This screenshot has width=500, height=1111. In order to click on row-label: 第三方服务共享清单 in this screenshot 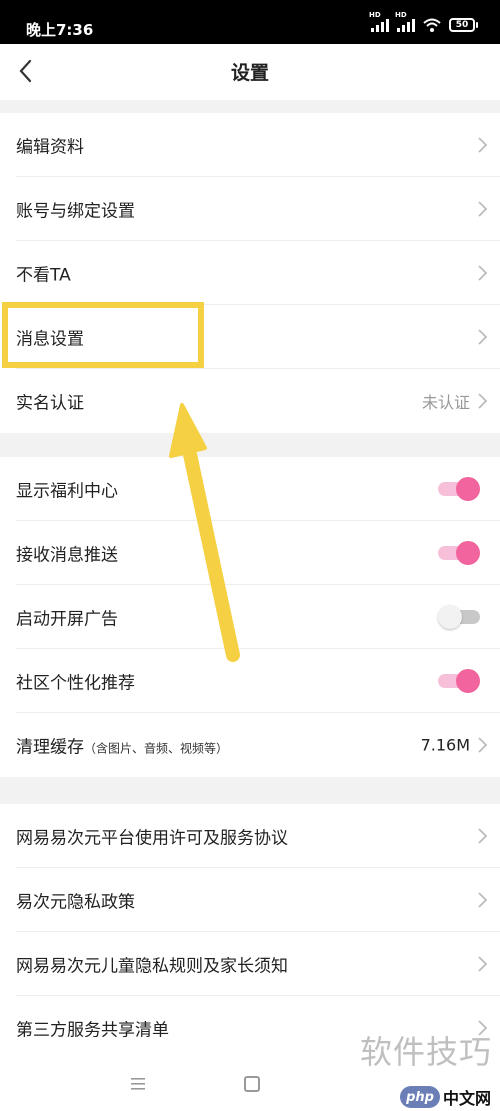, I will do `click(92, 1030)`.